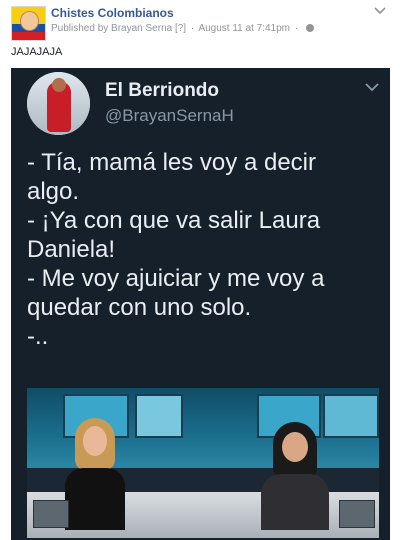 The height and width of the screenshot is (540, 400). I want to click on tweet-avatar, so click(58, 103).